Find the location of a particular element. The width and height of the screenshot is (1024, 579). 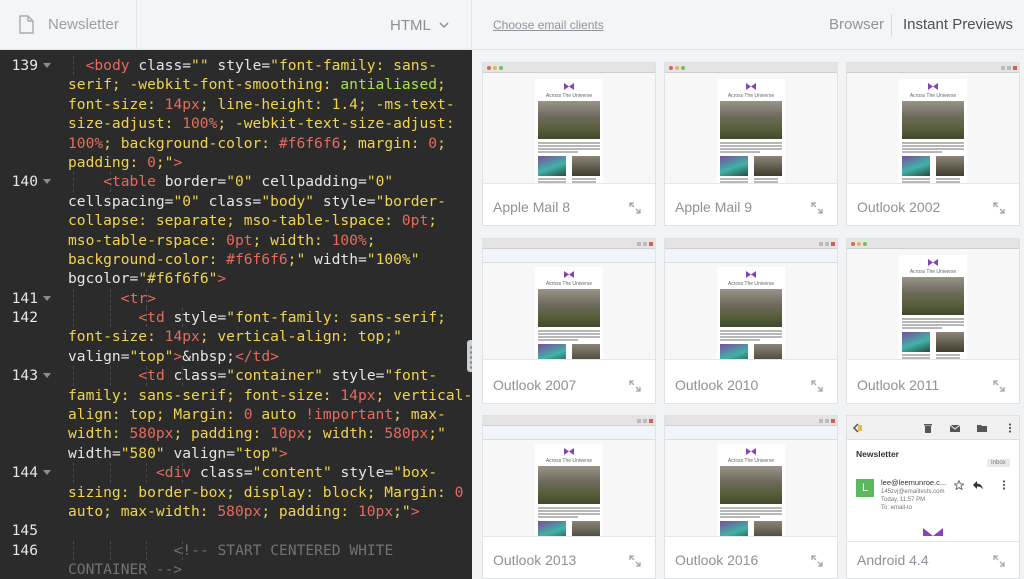

client-name: Outlook 2013 is located at coordinates (535, 560).